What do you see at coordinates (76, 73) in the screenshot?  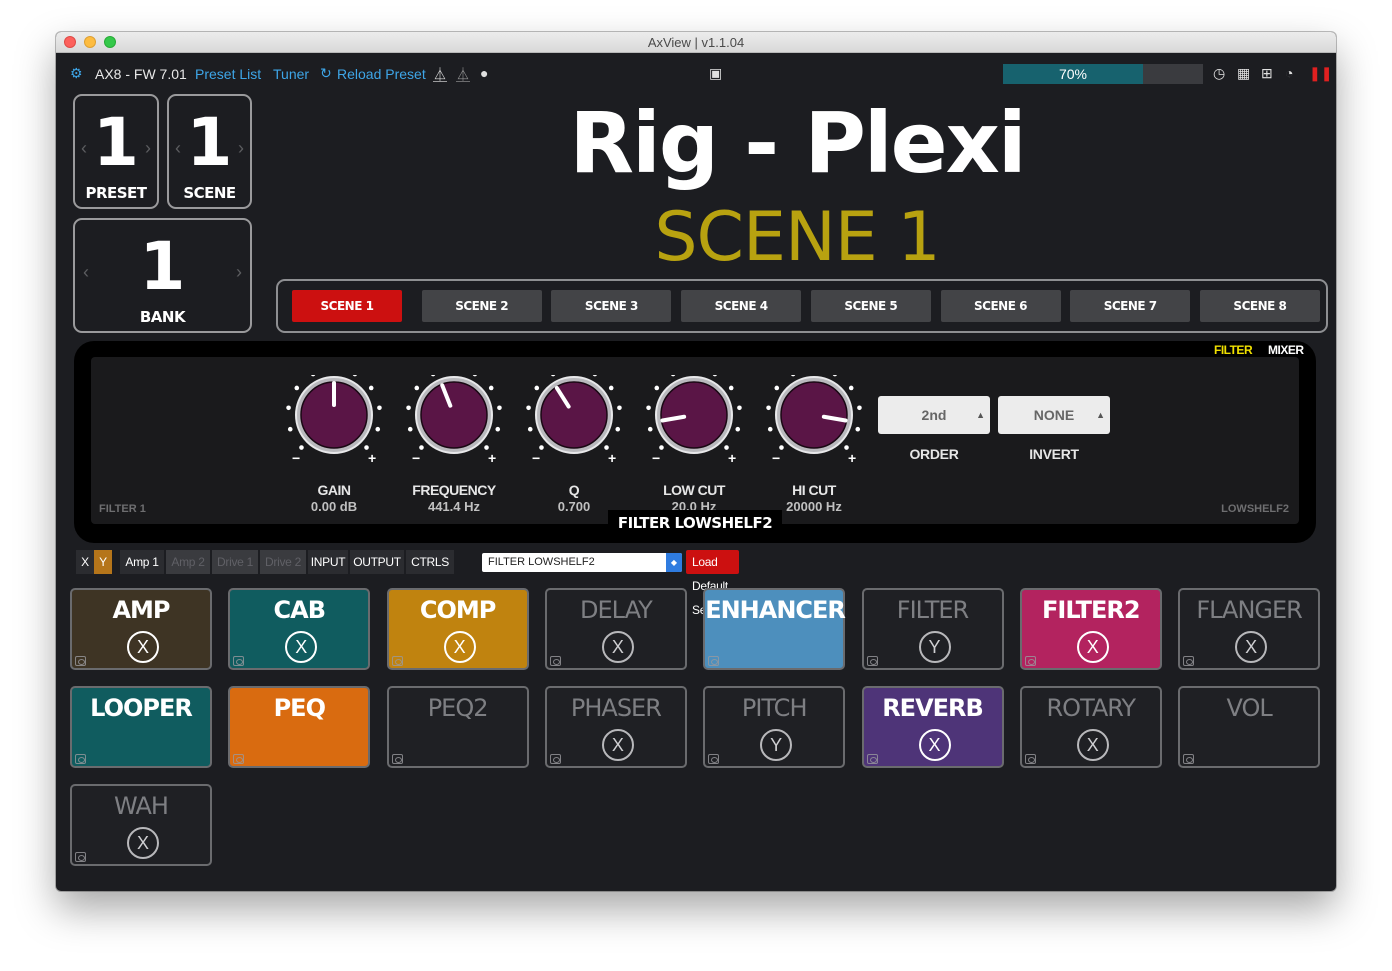 I see `settings-icon: ⚙` at bounding box center [76, 73].